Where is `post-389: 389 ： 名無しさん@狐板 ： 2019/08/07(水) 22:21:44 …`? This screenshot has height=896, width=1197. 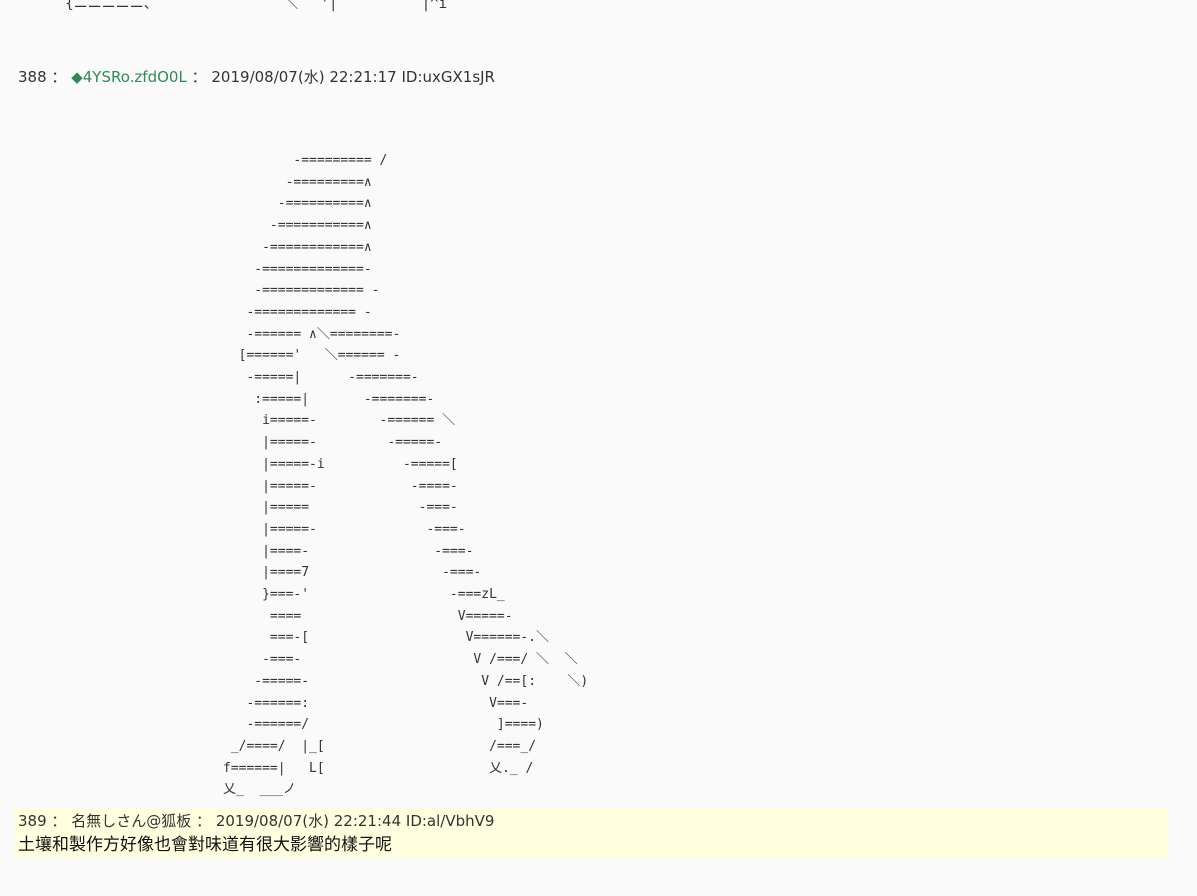
post-389: 389 ： 名無しさん@狐板 ： 2019/08/07(水) 22:21:44 … is located at coordinates (591, 833).